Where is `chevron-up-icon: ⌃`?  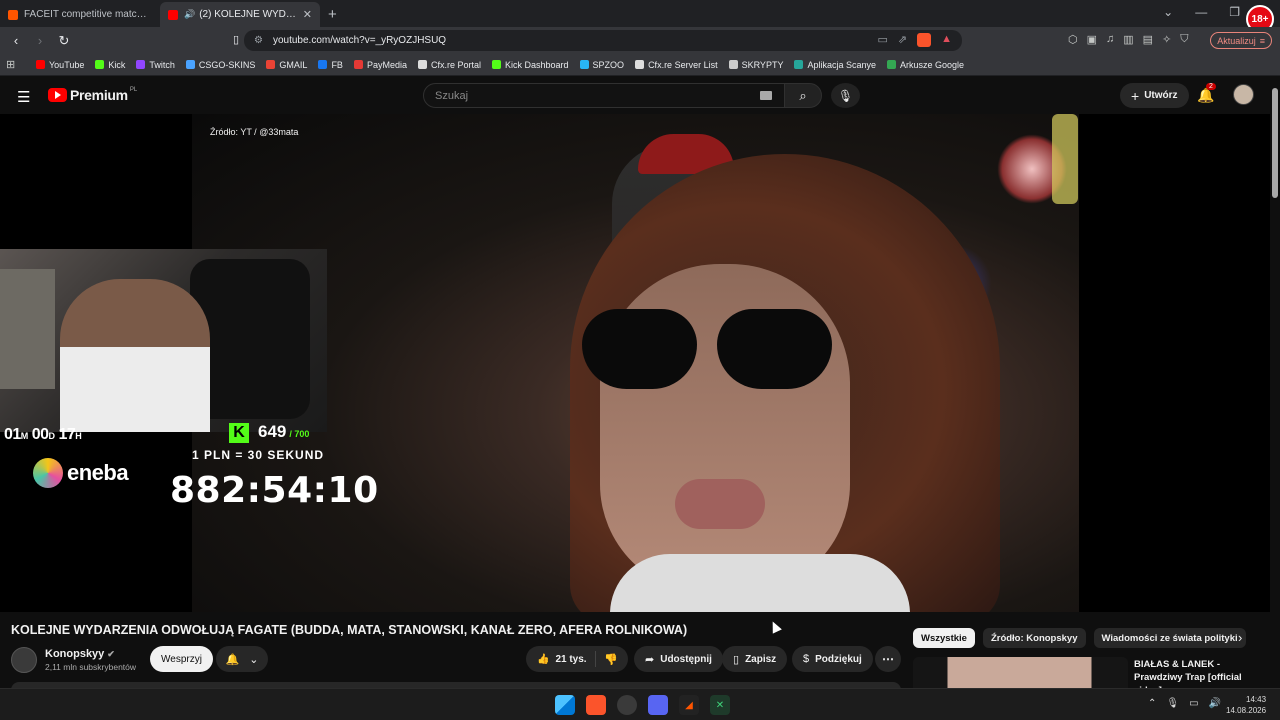
chevron-up-icon: ⌃ is located at coordinates (1152, 703).